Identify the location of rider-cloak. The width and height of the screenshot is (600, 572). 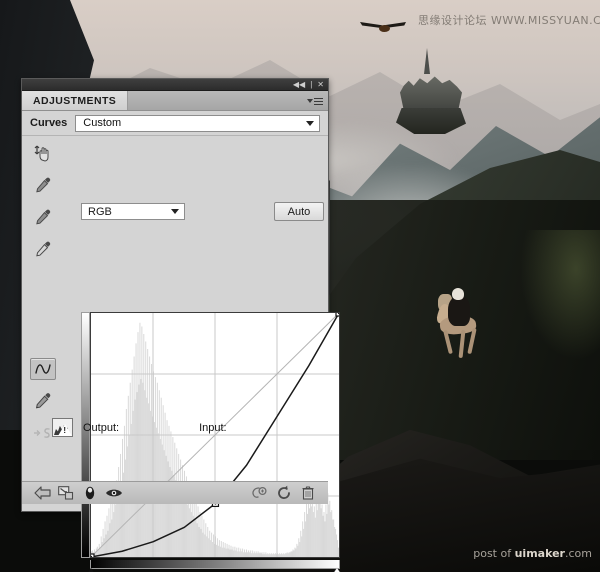
(459, 311).